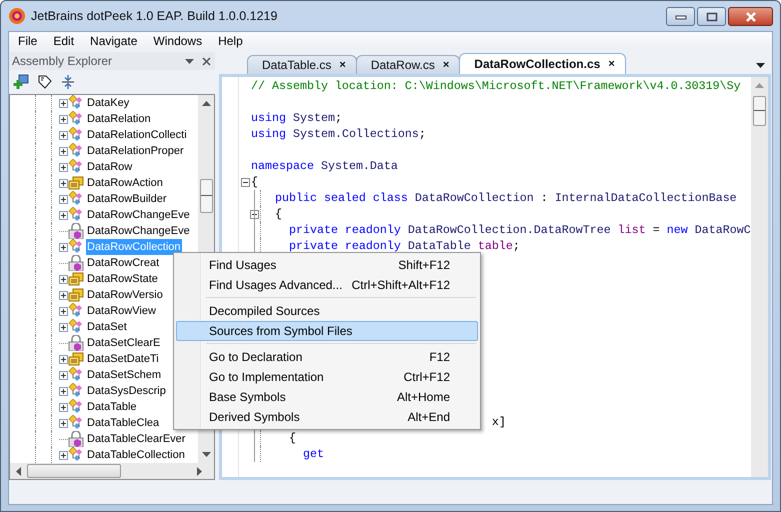 The image size is (781, 512). I want to click on add-assembly-icon, so click(21, 82).